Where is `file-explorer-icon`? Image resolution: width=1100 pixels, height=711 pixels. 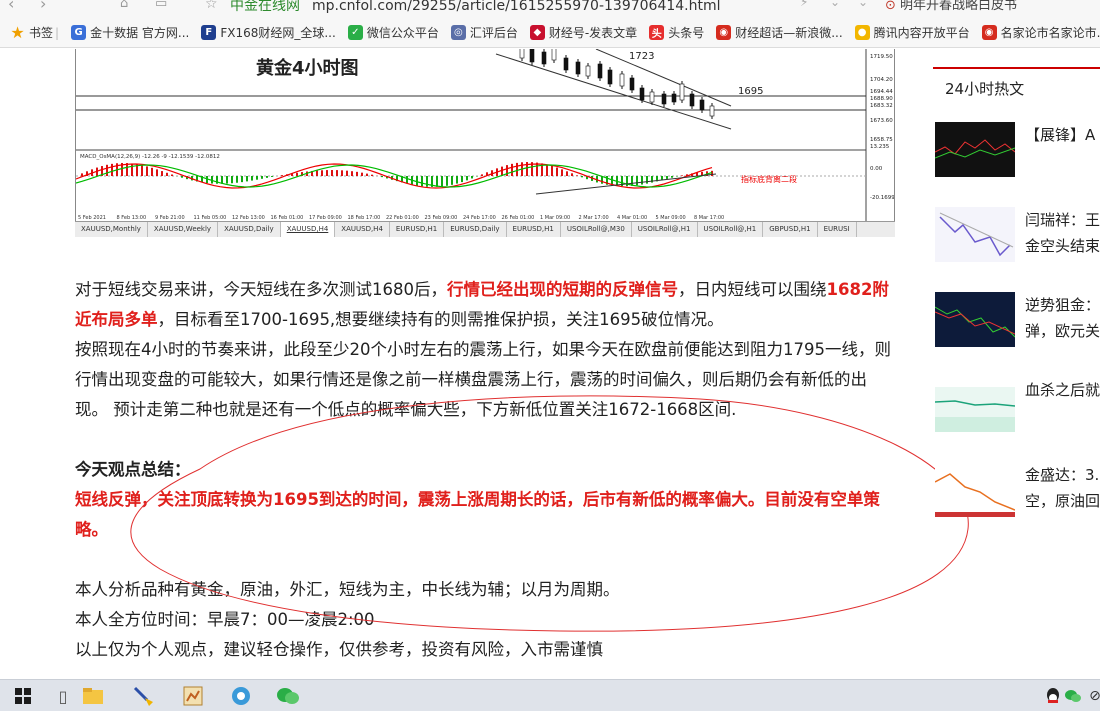 file-explorer-icon is located at coordinates (93, 696).